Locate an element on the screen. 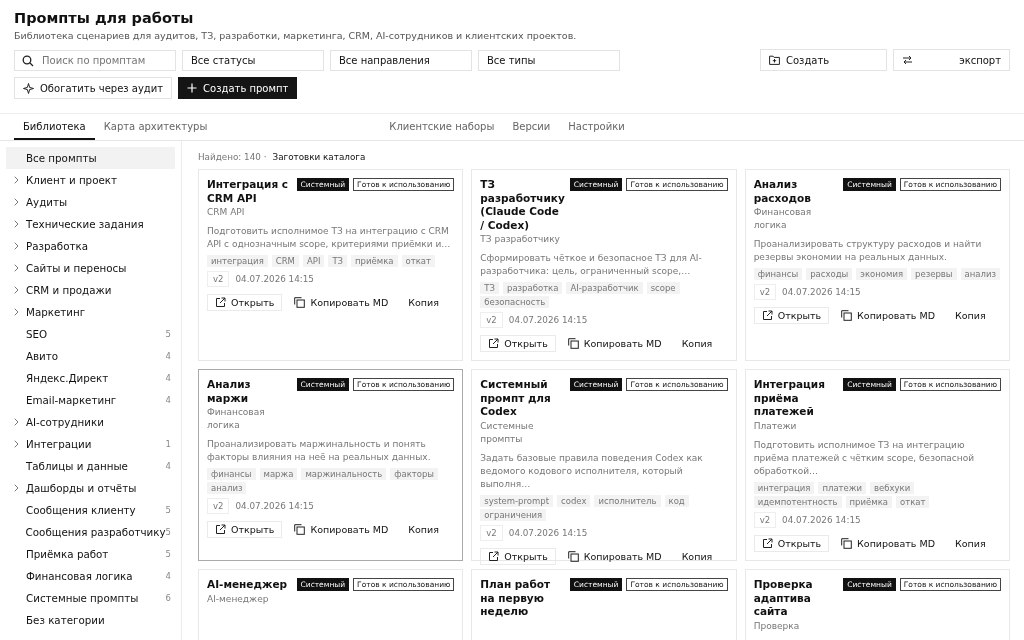  card-category: AI-менеджер is located at coordinates (238, 599).